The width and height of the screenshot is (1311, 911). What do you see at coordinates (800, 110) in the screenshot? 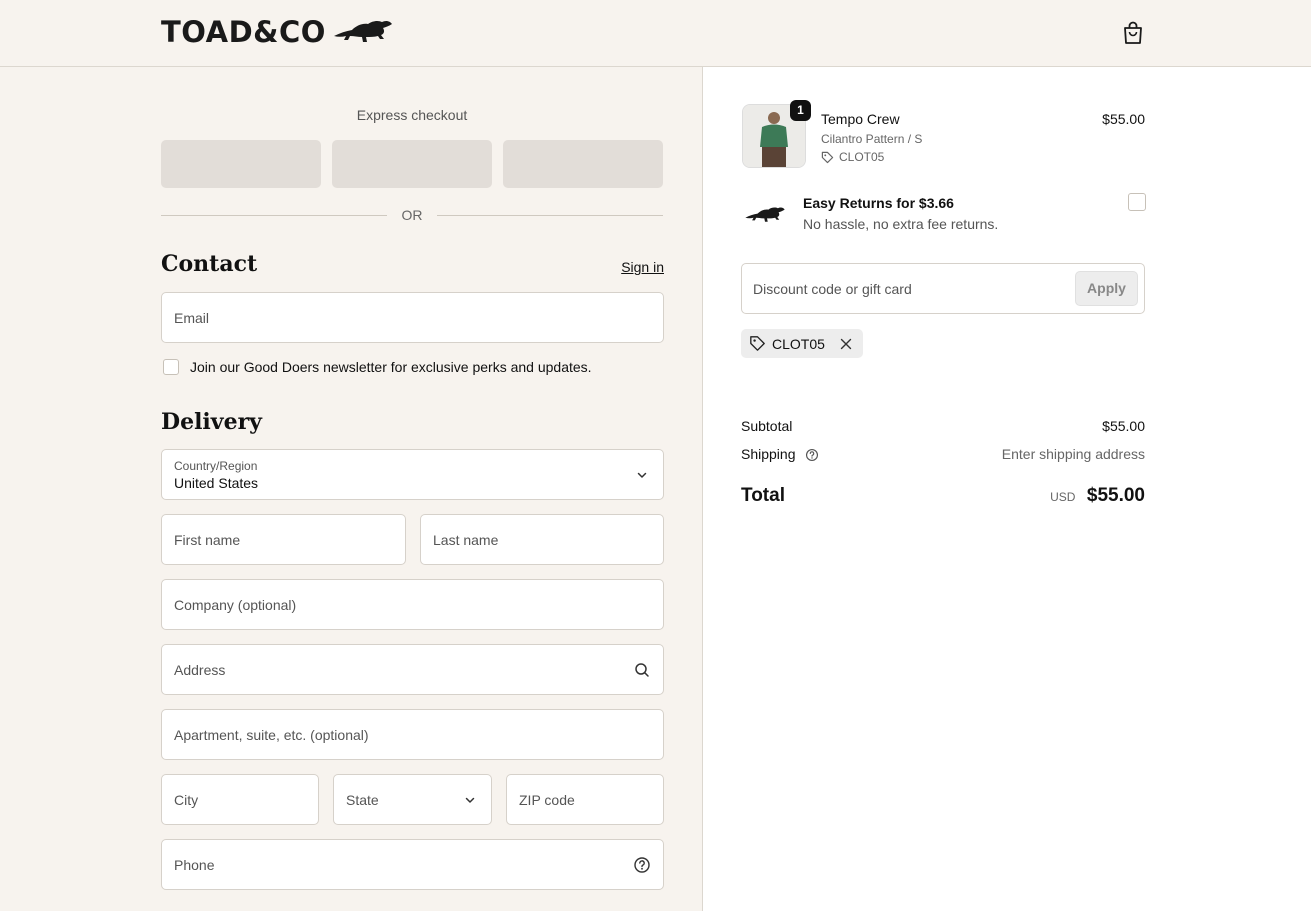
I see `quantity-badge: 1` at bounding box center [800, 110].